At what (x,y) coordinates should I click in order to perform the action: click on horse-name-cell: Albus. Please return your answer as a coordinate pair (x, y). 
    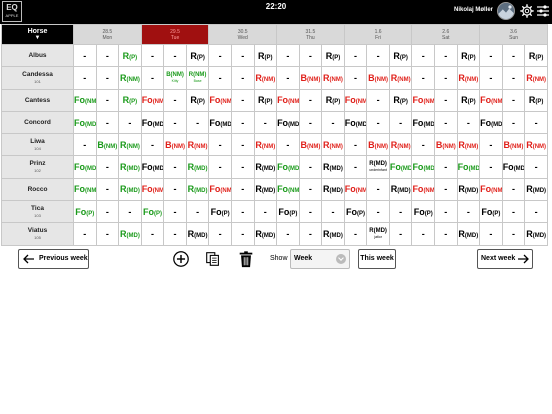
    Looking at the image, I should click on (37, 55).